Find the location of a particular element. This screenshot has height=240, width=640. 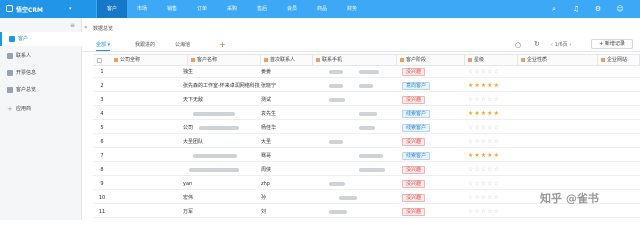

next-page-icon: › is located at coordinates (569, 45).